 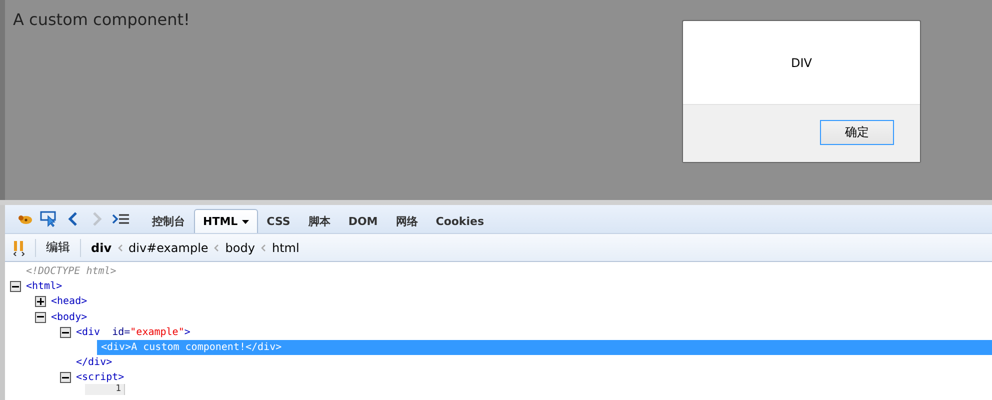 What do you see at coordinates (88, 332) in the screenshot?
I see `tag-text: <div` at bounding box center [88, 332].